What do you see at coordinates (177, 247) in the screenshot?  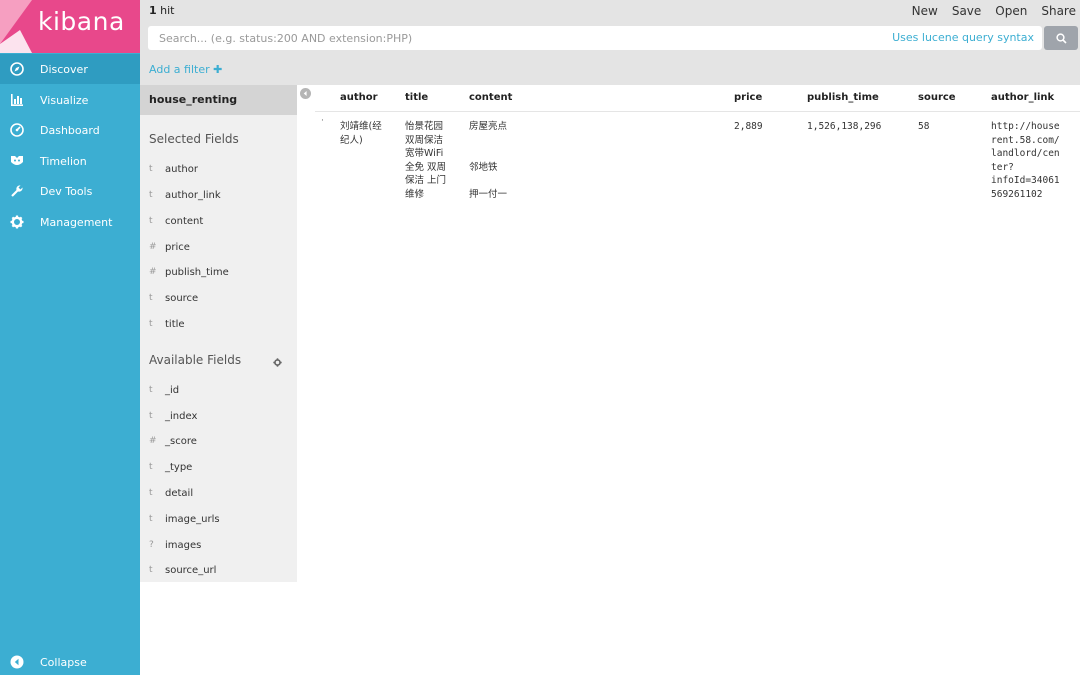 I see `field-name: price` at bounding box center [177, 247].